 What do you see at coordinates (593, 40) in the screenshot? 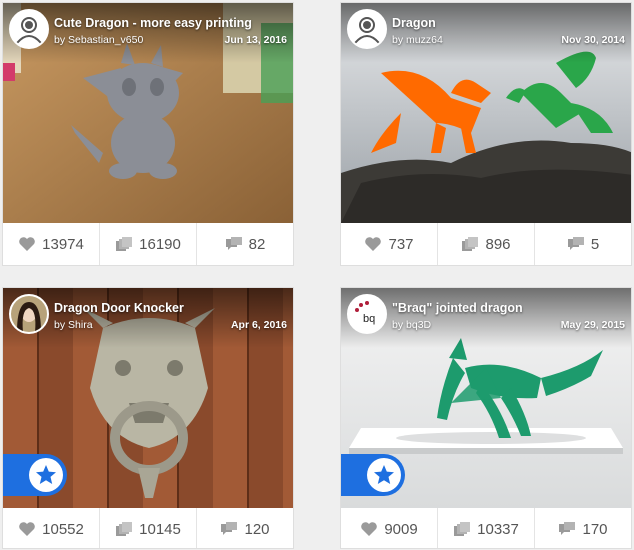
I see `publish-date: Nov 30, 2014` at bounding box center [593, 40].